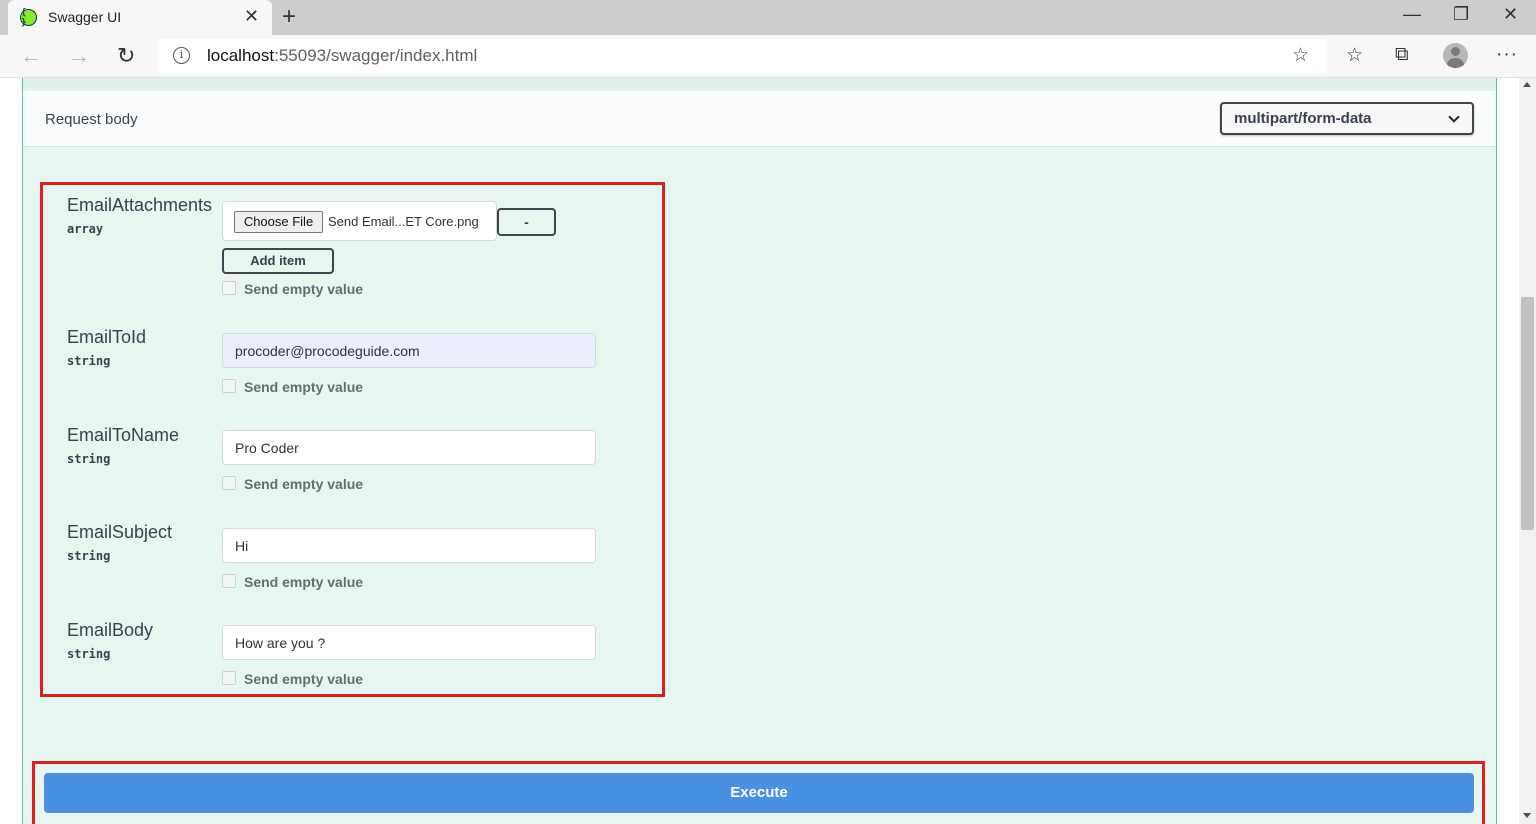 This screenshot has width=1536, height=824. What do you see at coordinates (1402, 55) in the screenshot?
I see `collections-icon: ⧉` at bounding box center [1402, 55].